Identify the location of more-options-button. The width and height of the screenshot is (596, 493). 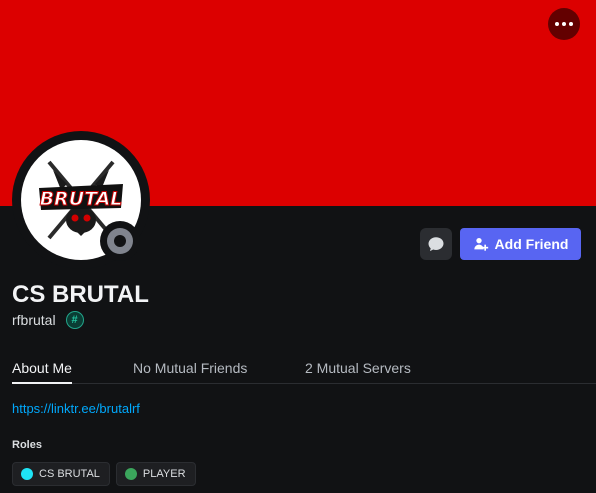
(564, 24).